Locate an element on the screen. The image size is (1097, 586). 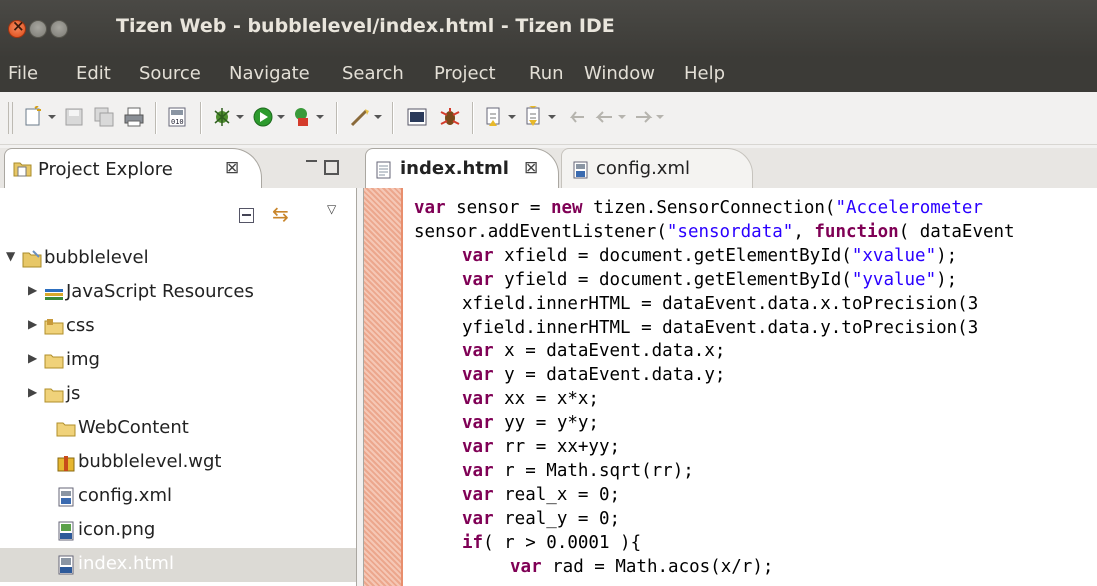
tree-item-bubblelevel-wgt: bubblelevel.wgt is located at coordinates (178, 463).